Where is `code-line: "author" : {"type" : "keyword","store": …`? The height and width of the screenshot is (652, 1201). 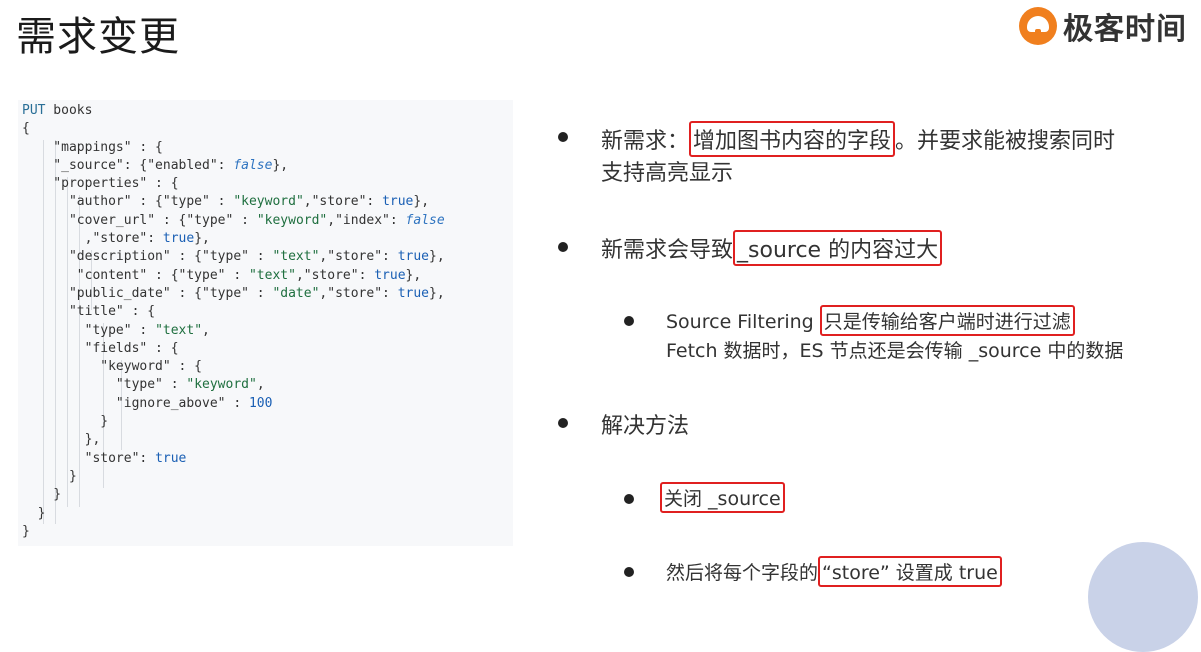 code-line: "author" : {"type" : "keyword","store": … is located at coordinates (226, 202).